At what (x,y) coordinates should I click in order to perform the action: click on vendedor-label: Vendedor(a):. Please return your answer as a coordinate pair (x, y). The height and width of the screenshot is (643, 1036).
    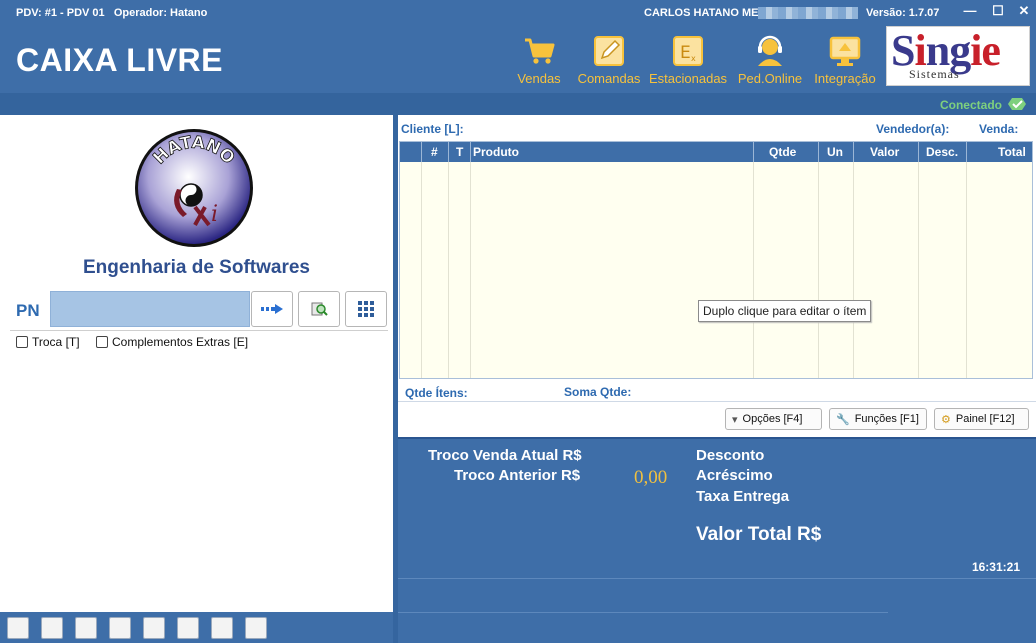
    Looking at the image, I should click on (913, 129).